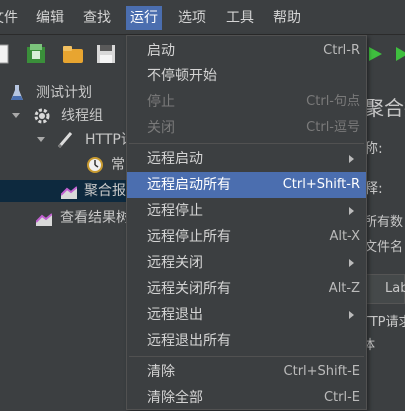  I want to click on pen-icon, so click(65, 140).